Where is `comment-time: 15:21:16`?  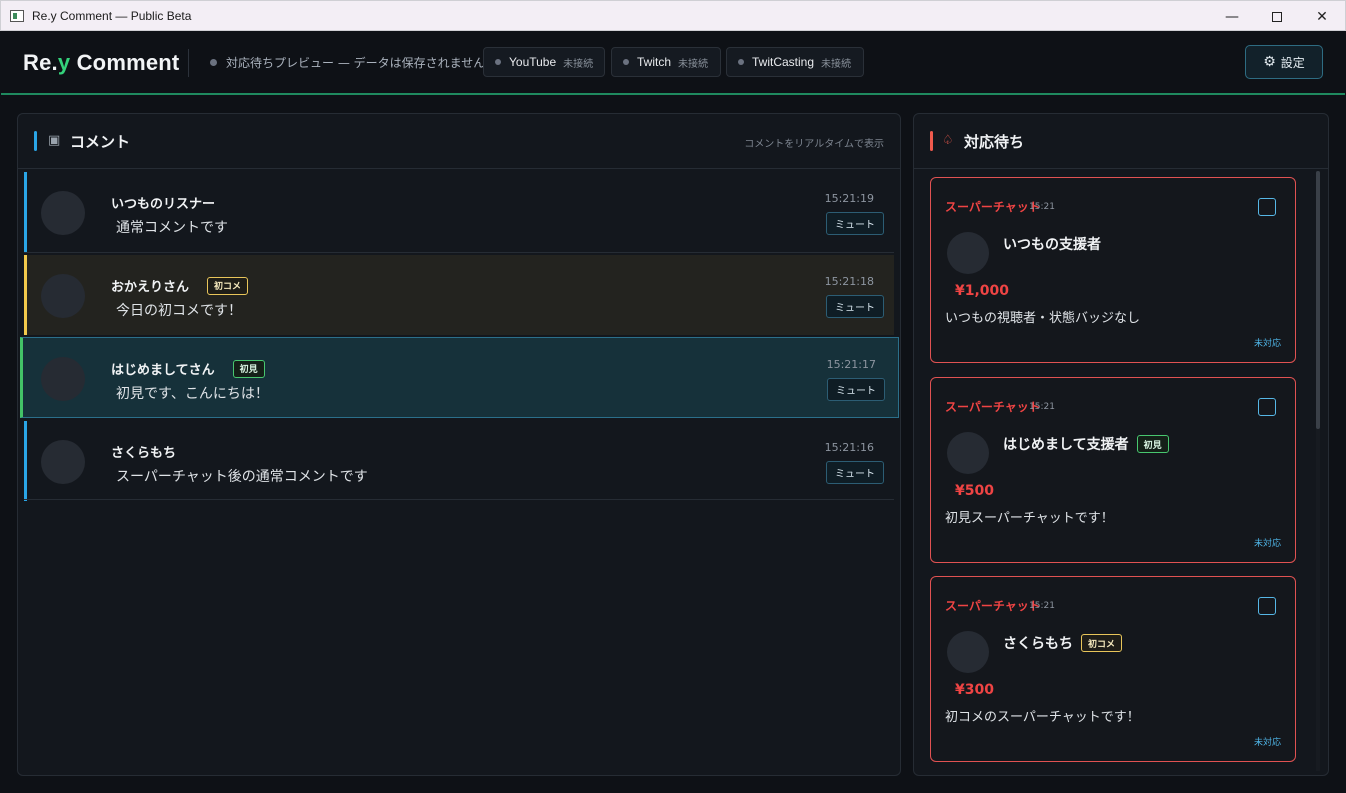 comment-time: 15:21:16 is located at coordinates (849, 447).